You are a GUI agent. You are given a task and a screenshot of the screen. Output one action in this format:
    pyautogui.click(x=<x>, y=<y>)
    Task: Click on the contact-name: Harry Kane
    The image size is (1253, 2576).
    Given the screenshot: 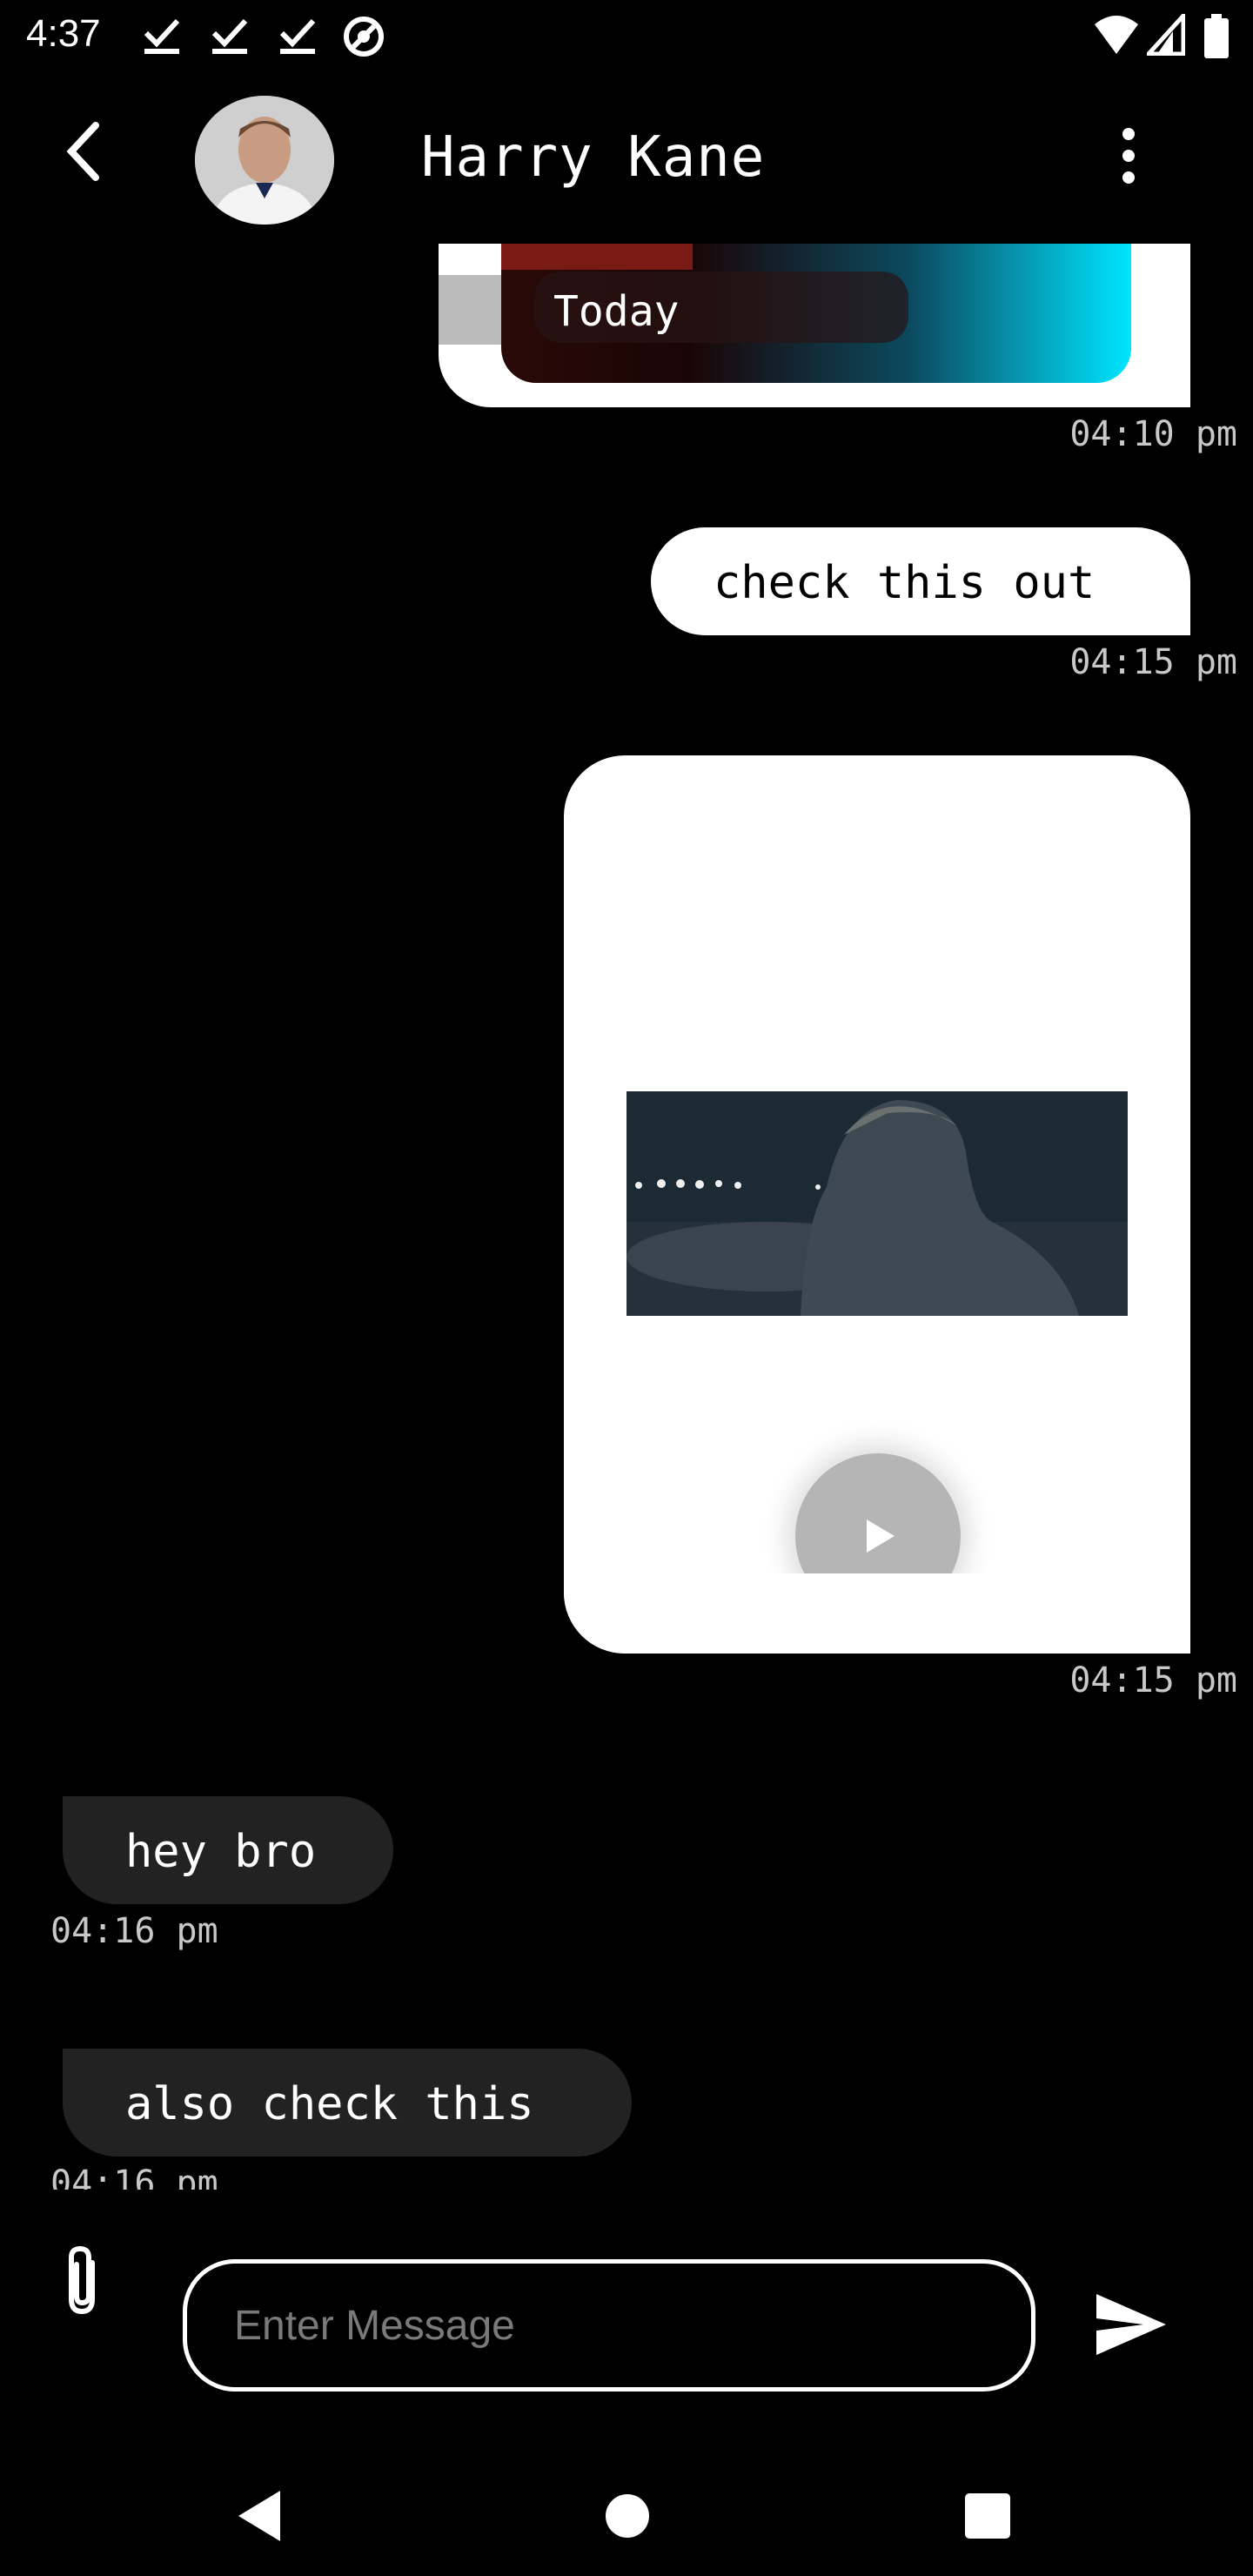 What is the action you would take?
    pyautogui.click(x=593, y=157)
    